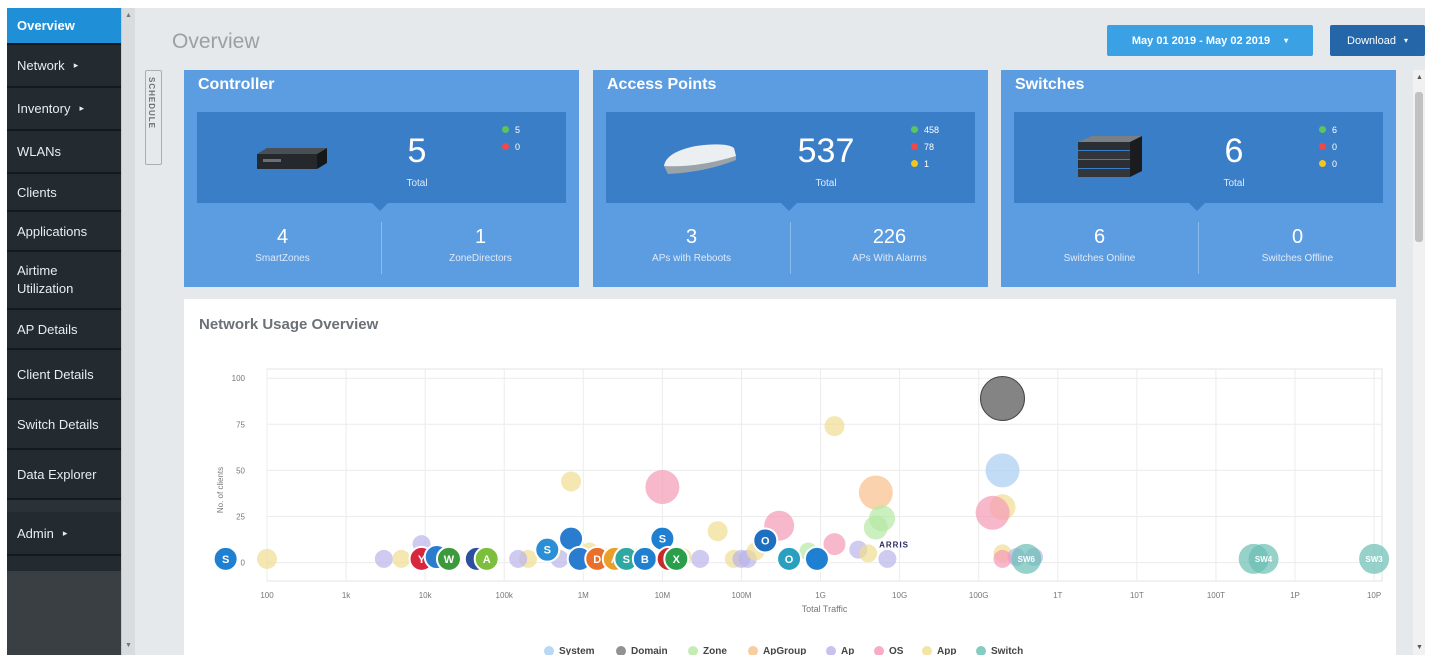  I want to click on sidebar-item-label: Client Details, so click(55, 374).